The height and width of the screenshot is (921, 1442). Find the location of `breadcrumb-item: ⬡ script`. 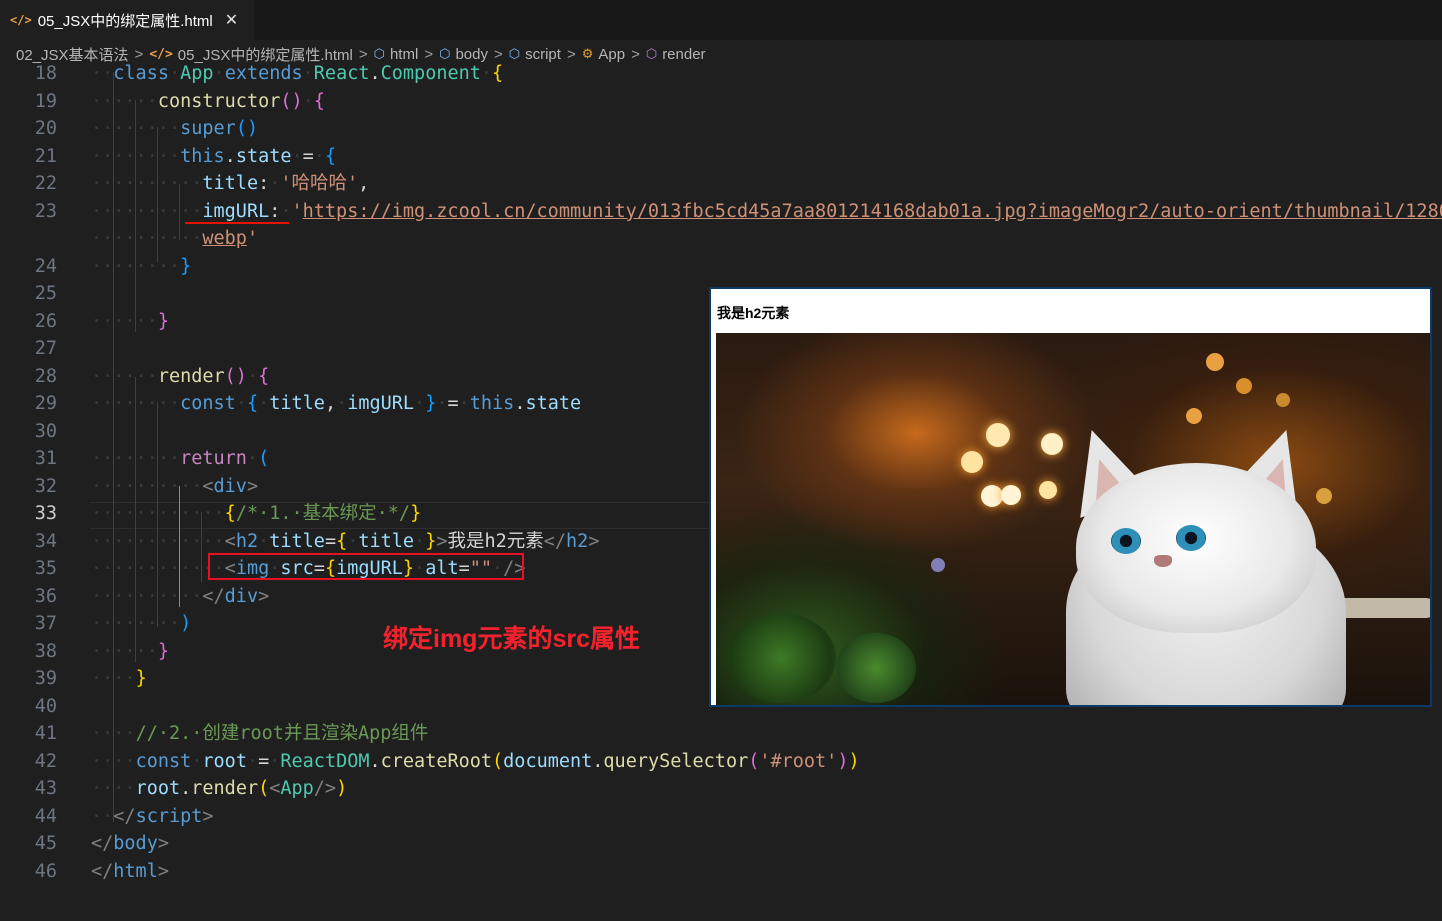

breadcrumb-item: ⬡ script is located at coordinates (535, 54).